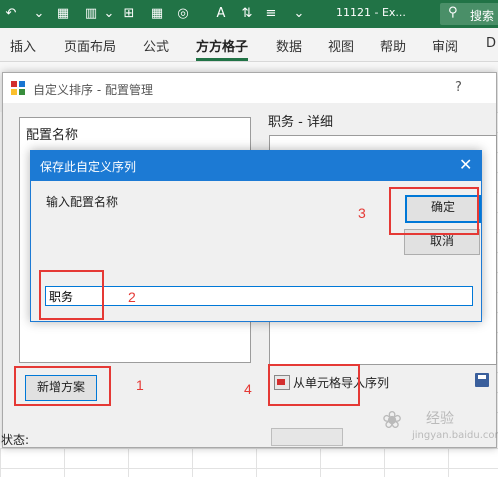 The height and width of the screenshot is (477, 498). What do you see at coordinates (88, 167) in the screenshot?
I see `inner-dialog-title: 保存此自定义序列` at bounding box center [88, 167].